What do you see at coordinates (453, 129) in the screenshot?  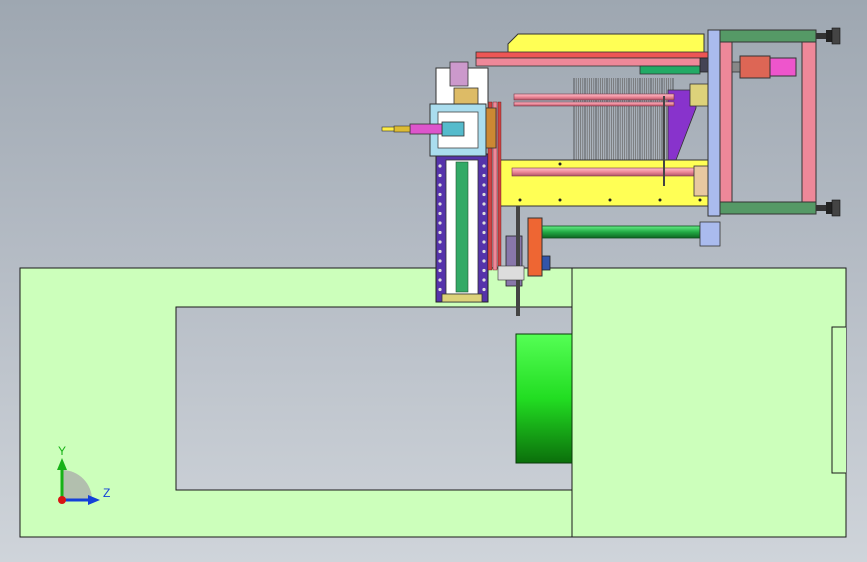 I see `head-gripper` at bounding box center [453, 129].